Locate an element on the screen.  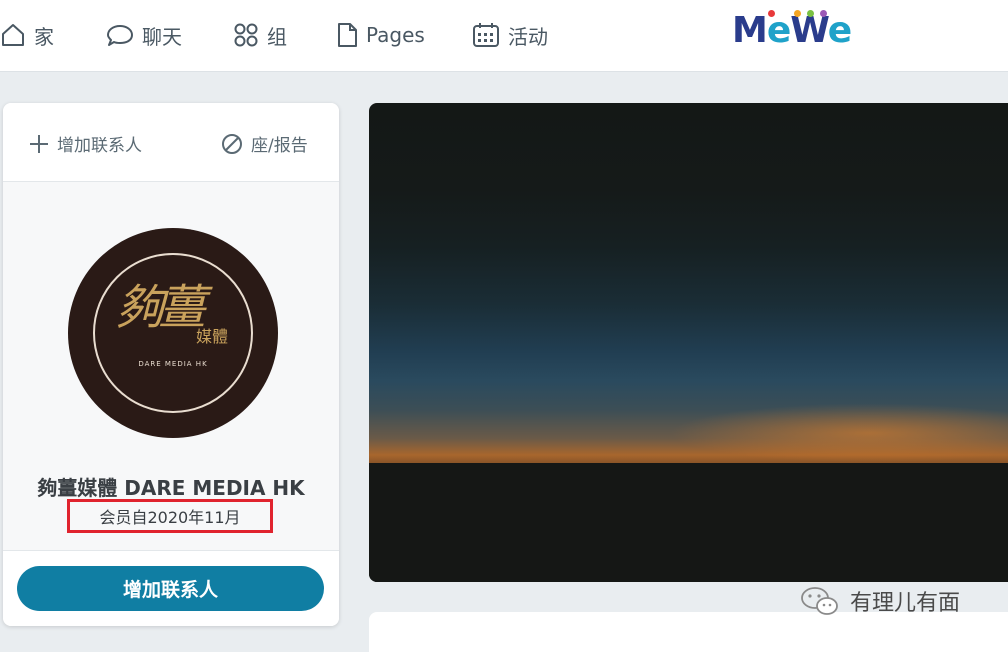
add-contact-link: 增加联系人 is located at coordinates (85, 143).